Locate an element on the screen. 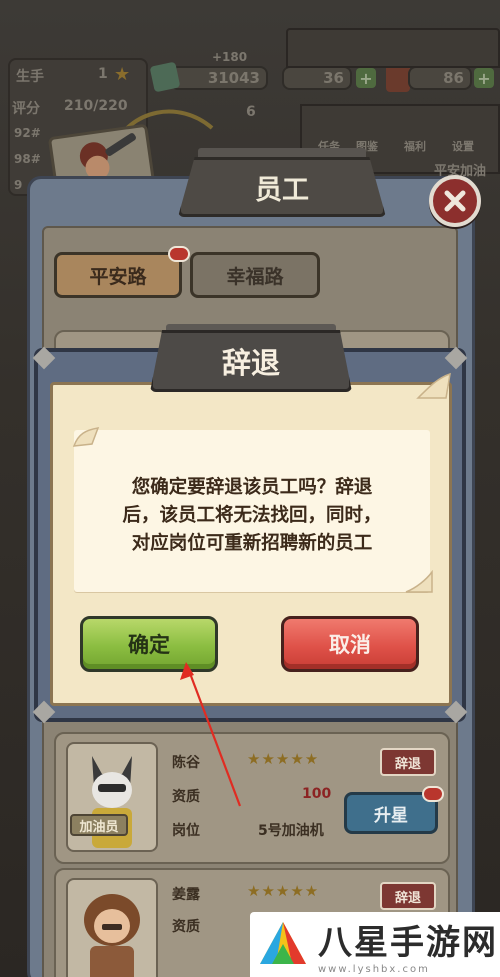  panel-title: 员工 is located at coordinates (282, 187).